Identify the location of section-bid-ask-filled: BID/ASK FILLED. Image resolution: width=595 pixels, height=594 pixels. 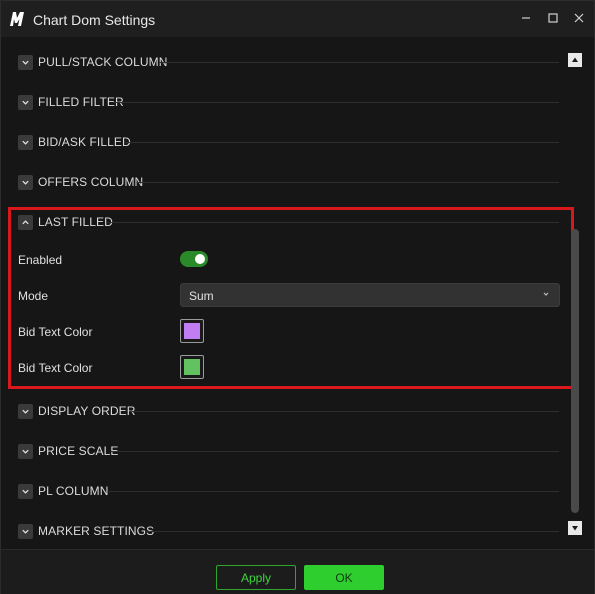
(74, 142).